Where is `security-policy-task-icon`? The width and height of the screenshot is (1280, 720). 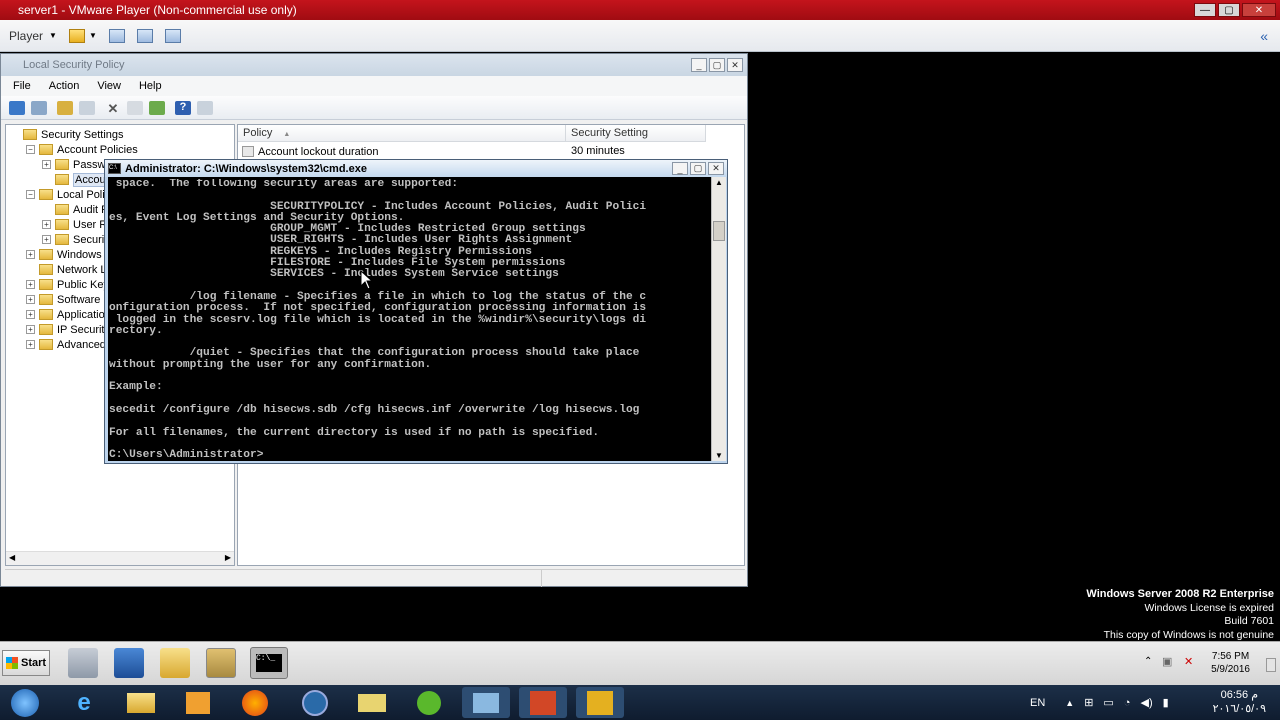 security-policy-task-icon is located at coordinates (221, 663).